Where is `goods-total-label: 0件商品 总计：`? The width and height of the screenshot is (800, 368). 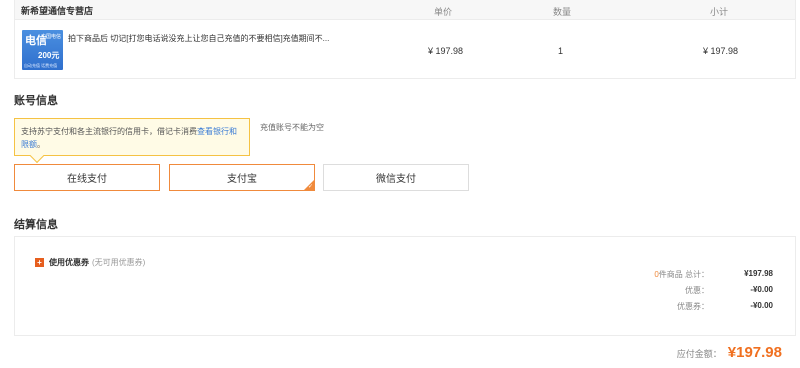
goods-total-label: 0件商品 总计： is located at coordinates (681, 274).